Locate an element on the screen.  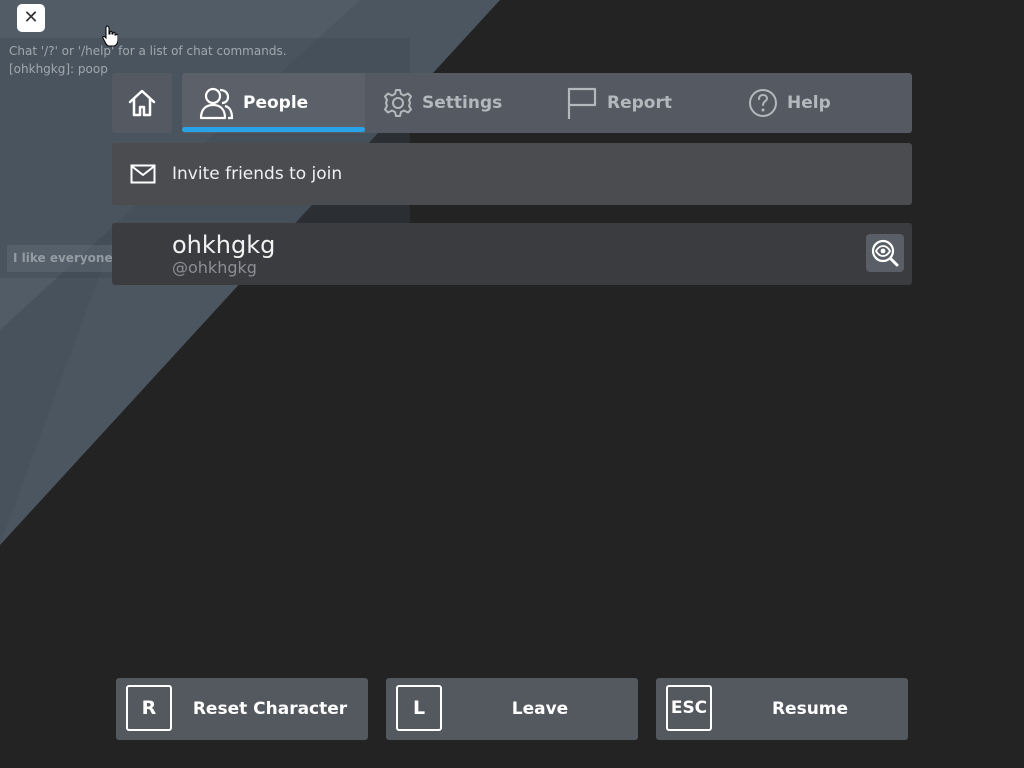
tab-settings-label: Settings is located at coordinates (462, 103).